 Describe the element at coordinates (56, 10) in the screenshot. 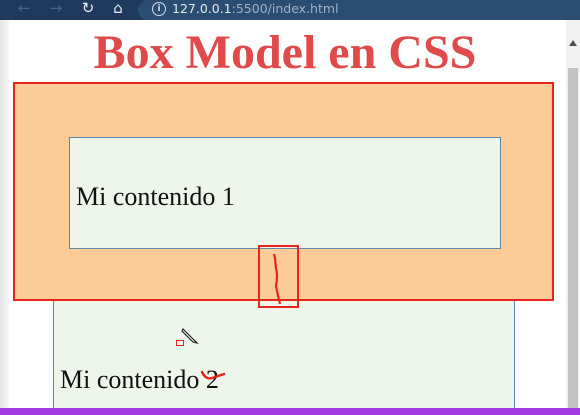

I see `forward-arrow-icon: →` at that location.